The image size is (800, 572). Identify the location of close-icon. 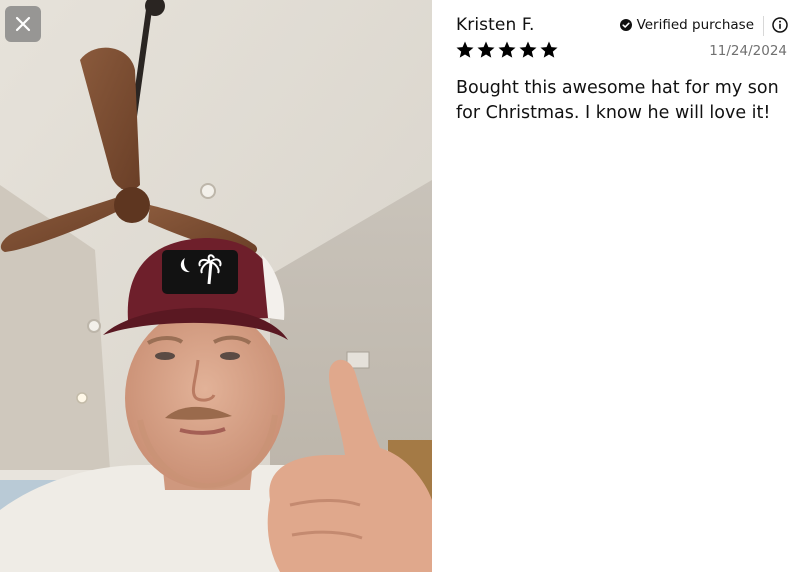
(23, 24).